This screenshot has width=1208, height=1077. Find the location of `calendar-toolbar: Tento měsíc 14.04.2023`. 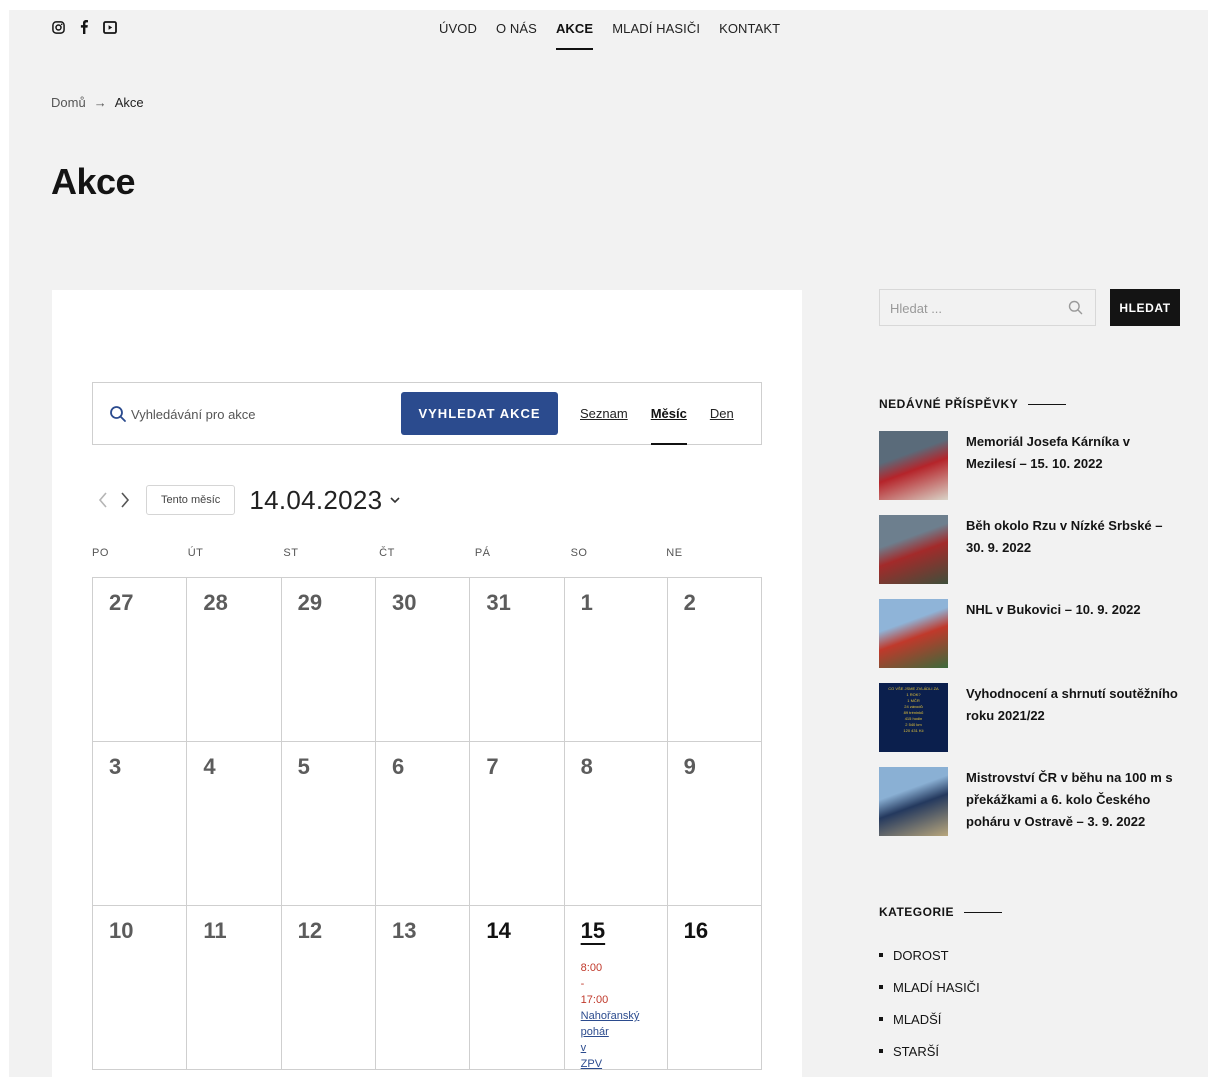

calendar-toolbar: Tento měsíc 14.04.2023 is located at coordinates (246, 500).